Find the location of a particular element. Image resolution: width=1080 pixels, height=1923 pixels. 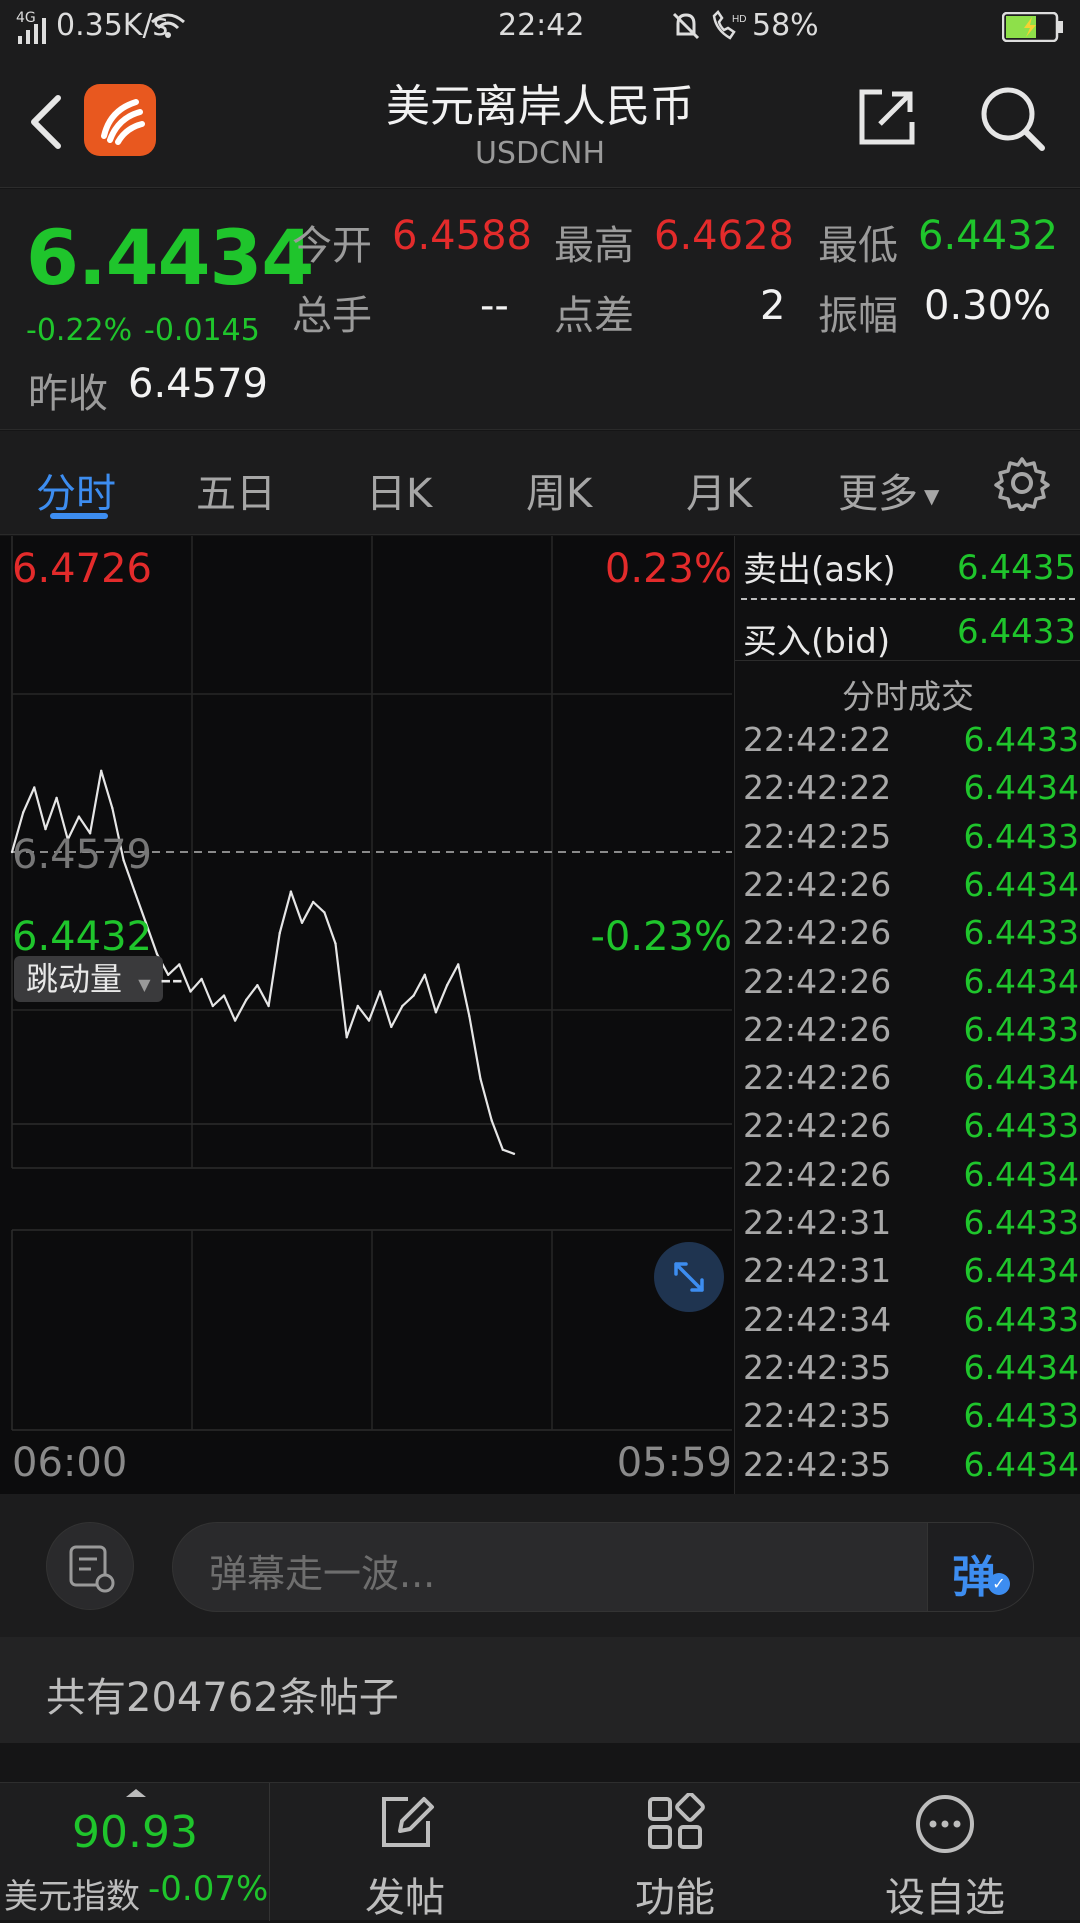

reference-price-label: 6.4579 is located at coordinates (82, 855).